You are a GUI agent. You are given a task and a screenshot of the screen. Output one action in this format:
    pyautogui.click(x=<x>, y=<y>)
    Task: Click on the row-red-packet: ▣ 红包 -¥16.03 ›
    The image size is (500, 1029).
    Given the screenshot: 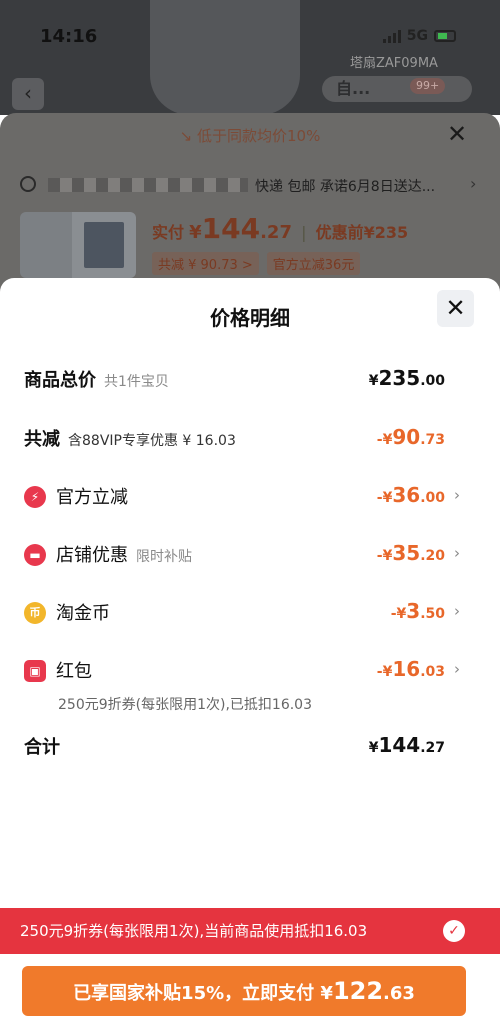 What is the action you would take?
    pyautogui.click(x=250, y=672)
    